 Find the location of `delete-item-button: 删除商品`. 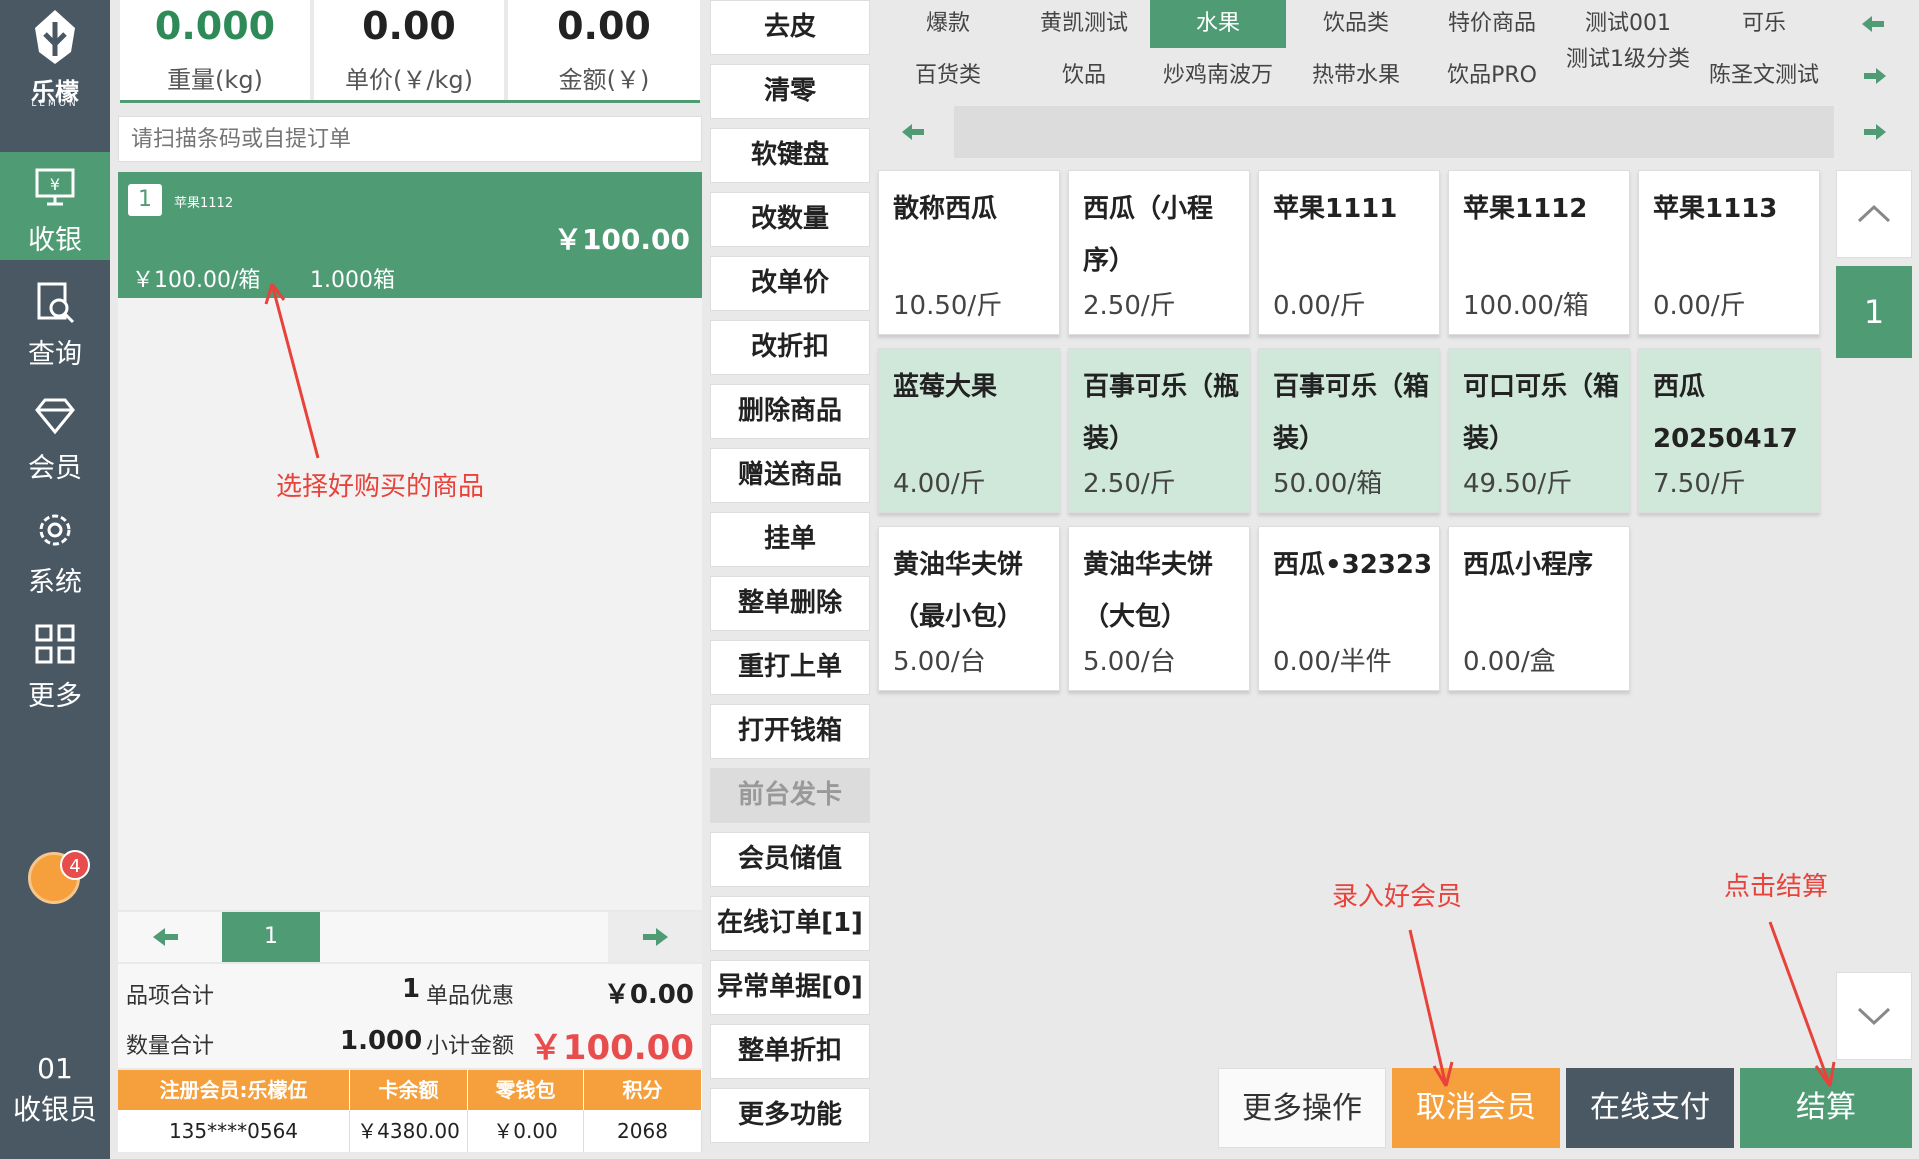

delete-item-button: 删除商品 is located at coordinates (790, 411).